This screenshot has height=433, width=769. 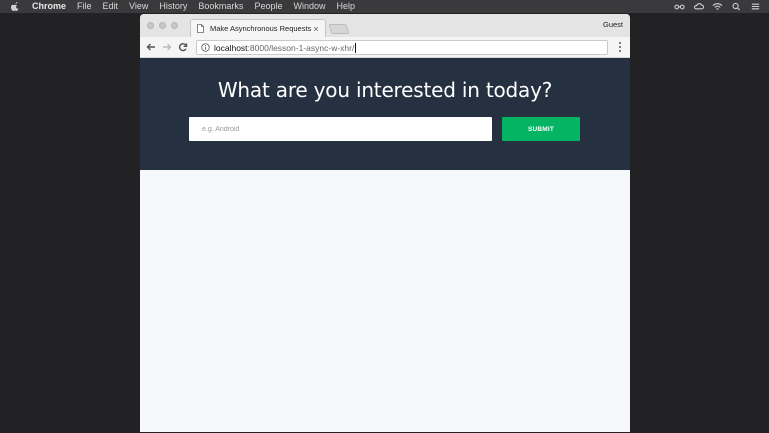 What do you see at coordinates (345, 6) in the screenshot?
I see `menu-help: Help` at bounding box center [345, 6].